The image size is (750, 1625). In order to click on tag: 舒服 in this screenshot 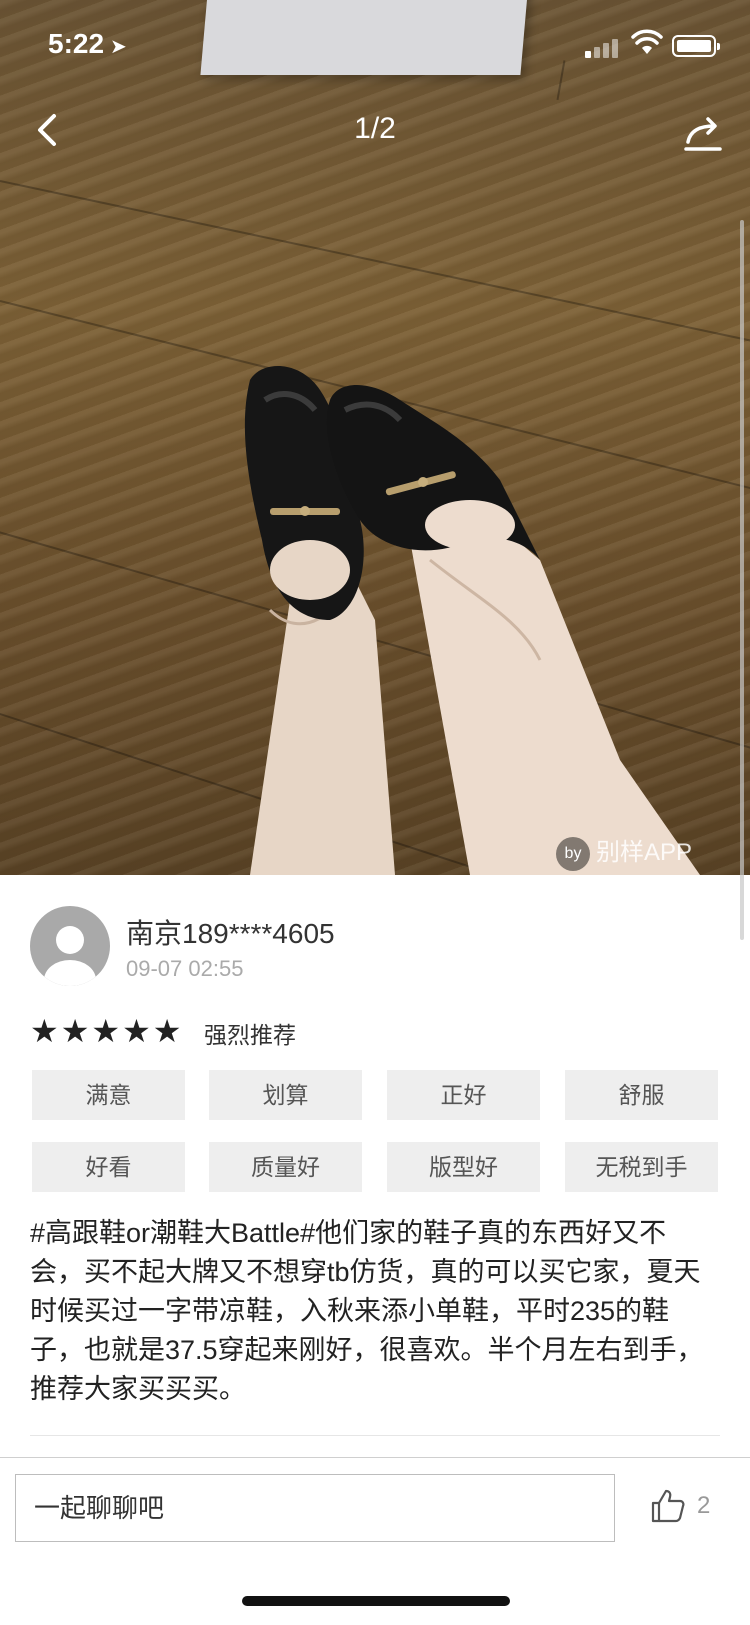, I will do `click(641, 1095)`.